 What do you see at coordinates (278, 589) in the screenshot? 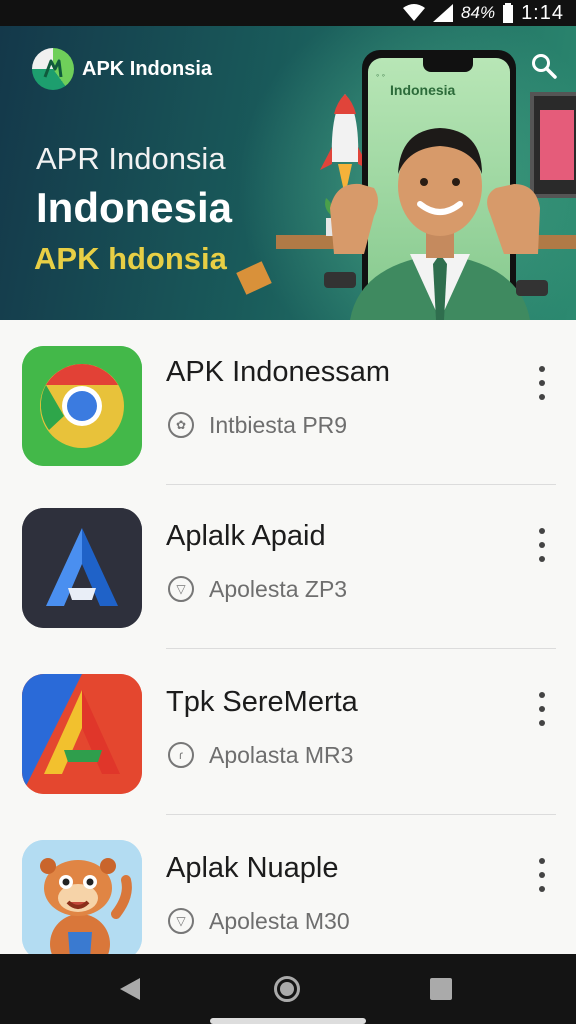
I see `app-subtitle: Apolesta ZP3` at bounding box center [278, 589].